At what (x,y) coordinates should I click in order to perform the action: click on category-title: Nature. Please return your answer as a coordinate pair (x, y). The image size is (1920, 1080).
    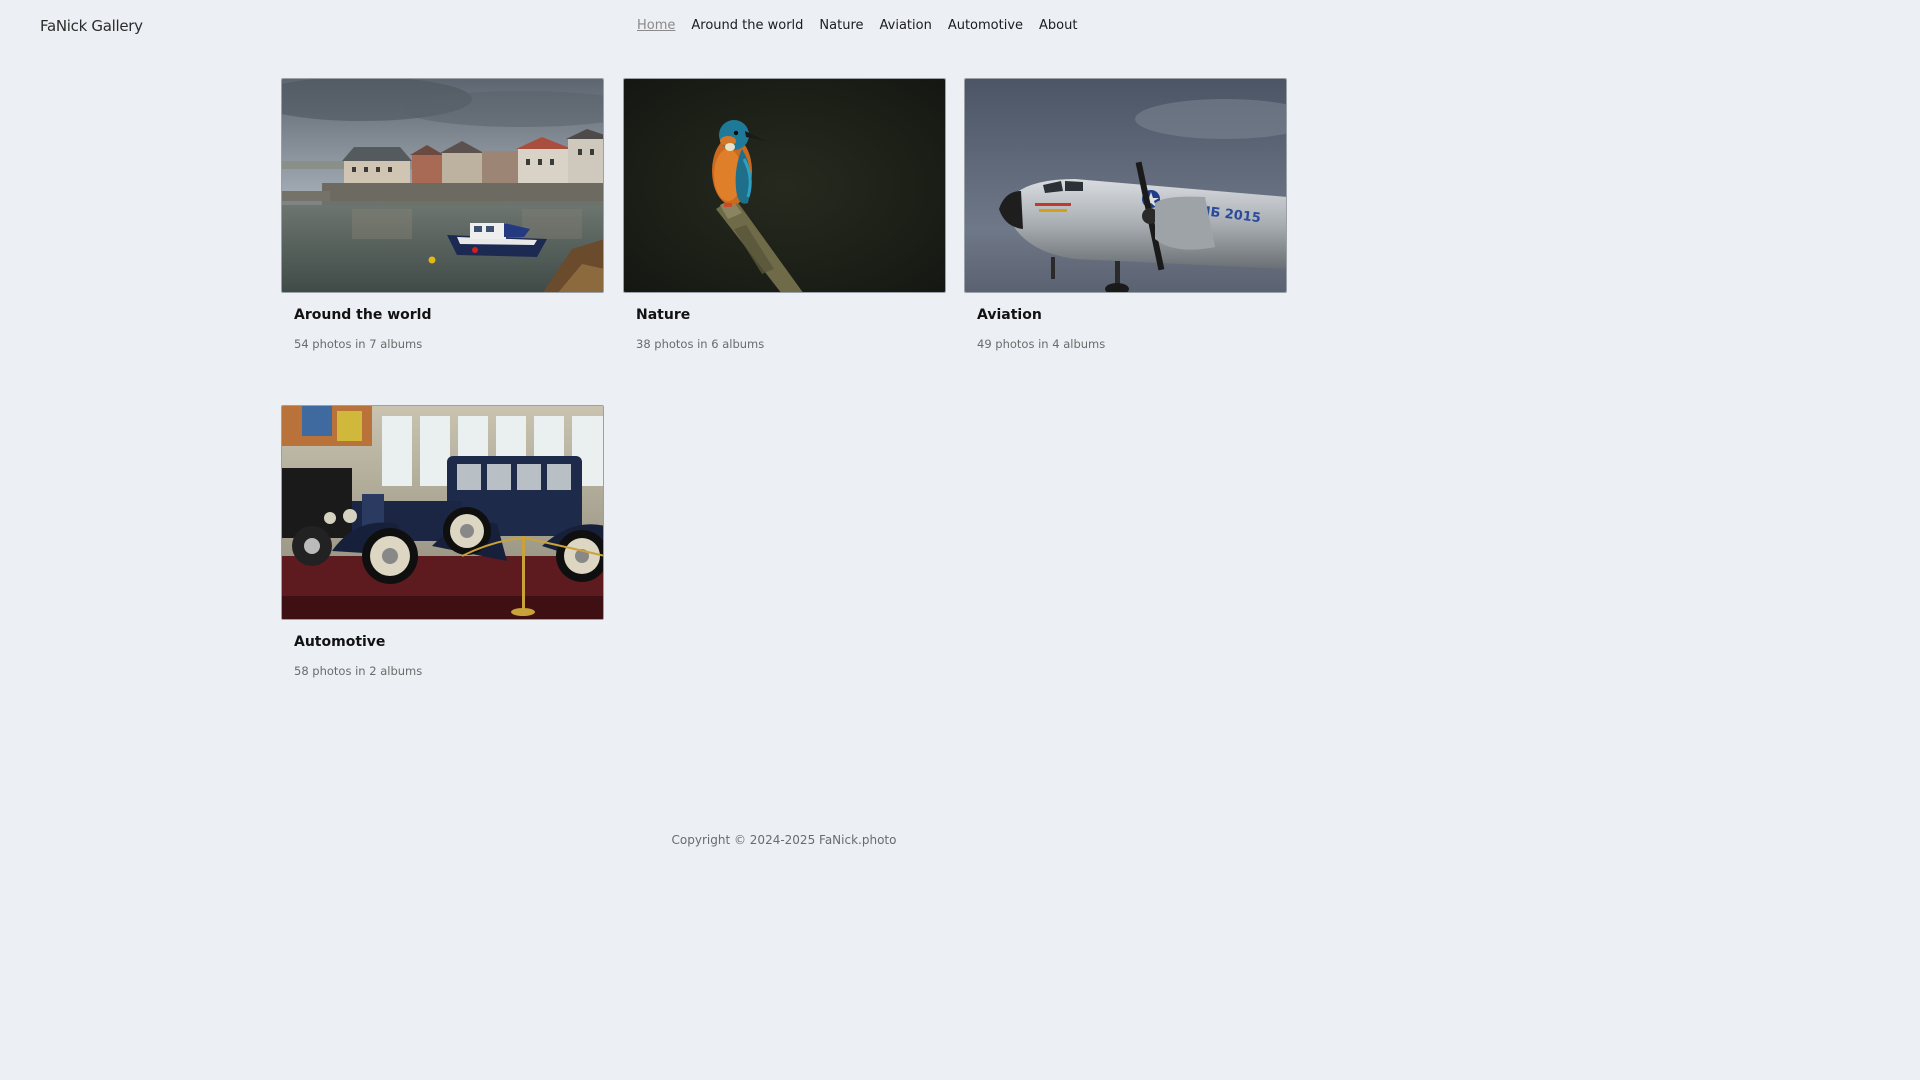
    Looking at the image, I should click on (663, 315).